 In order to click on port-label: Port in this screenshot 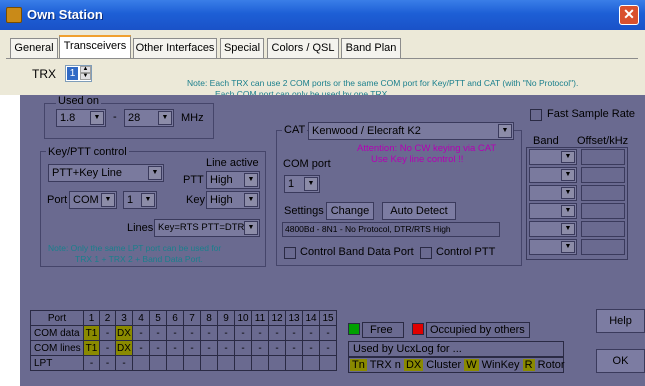, I will do `click(57, 200)`.